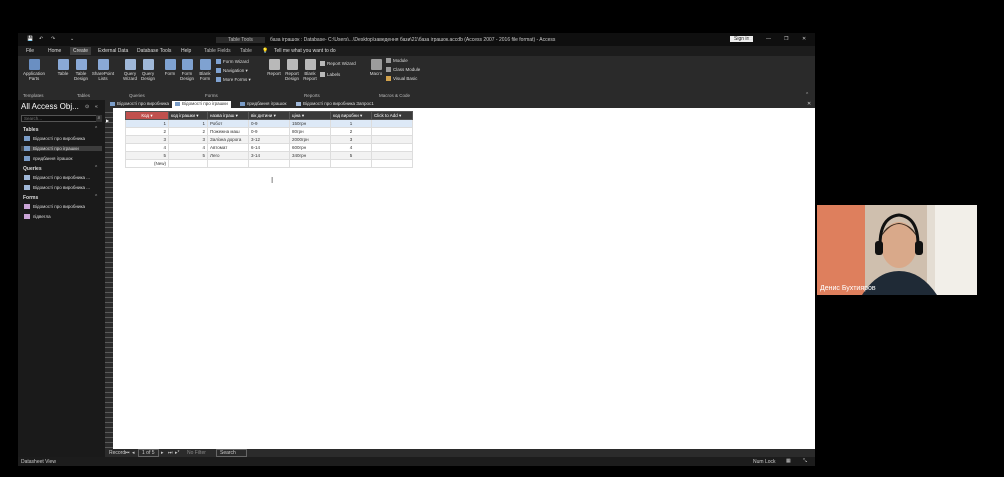 This screenshot has width=1004, height=477. Describe the element at coordinates (147, 115) in the screenshot. I see `column-header: Код ▾` at that location.